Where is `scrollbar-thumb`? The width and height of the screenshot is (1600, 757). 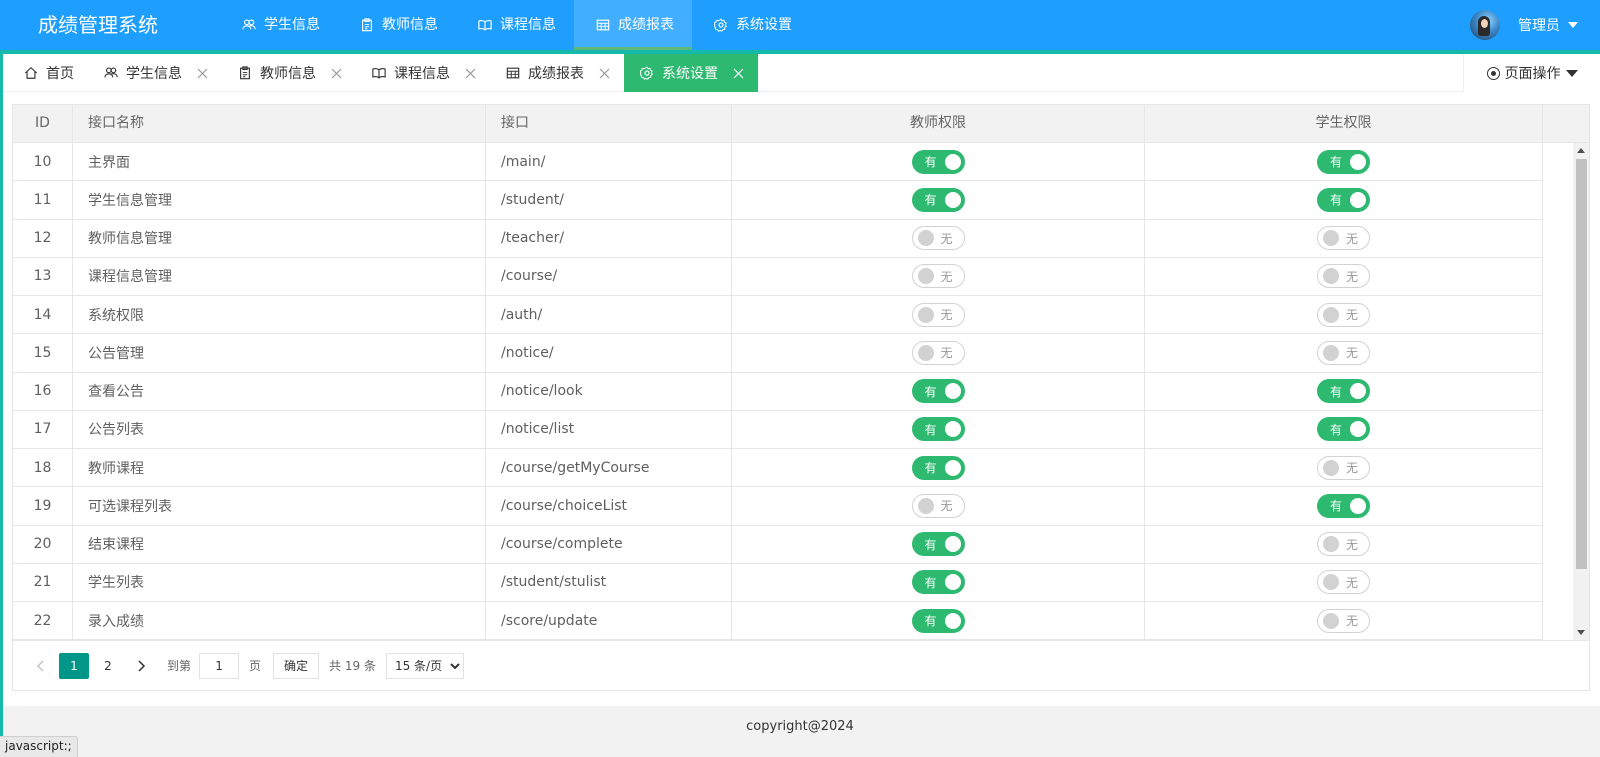 scrollbar-thumb is located at coordinates (1581, 364).